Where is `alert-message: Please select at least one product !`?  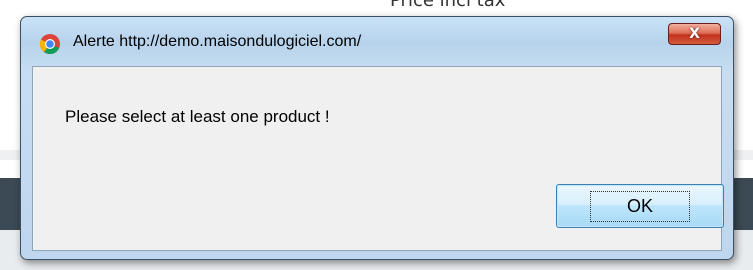 alert-message: Please select at least one product ! is located at coordinates (197, 116).